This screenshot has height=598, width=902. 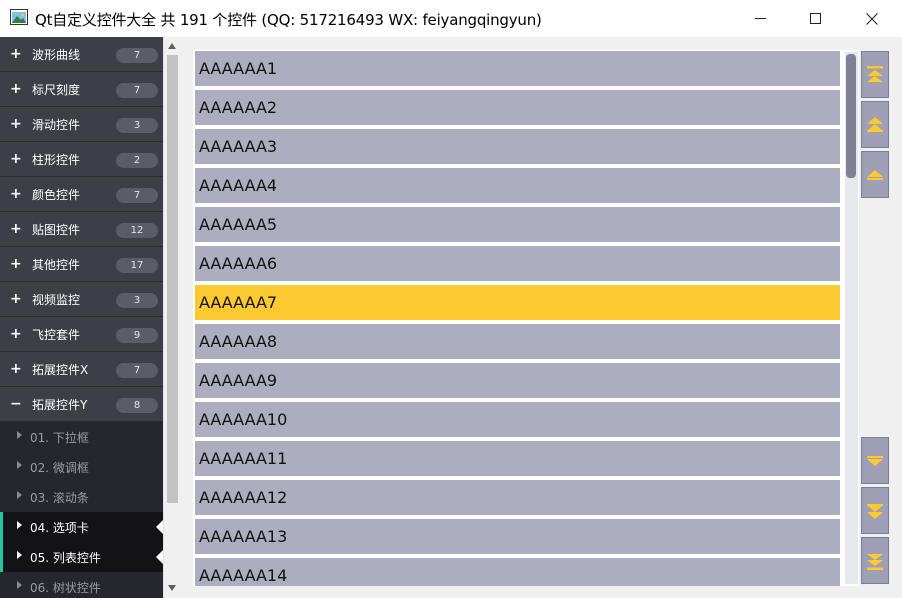 What do you see at coordinates (875, 174) in the screenshot?
I see `move-up-button` at bounding box center [875, 174].